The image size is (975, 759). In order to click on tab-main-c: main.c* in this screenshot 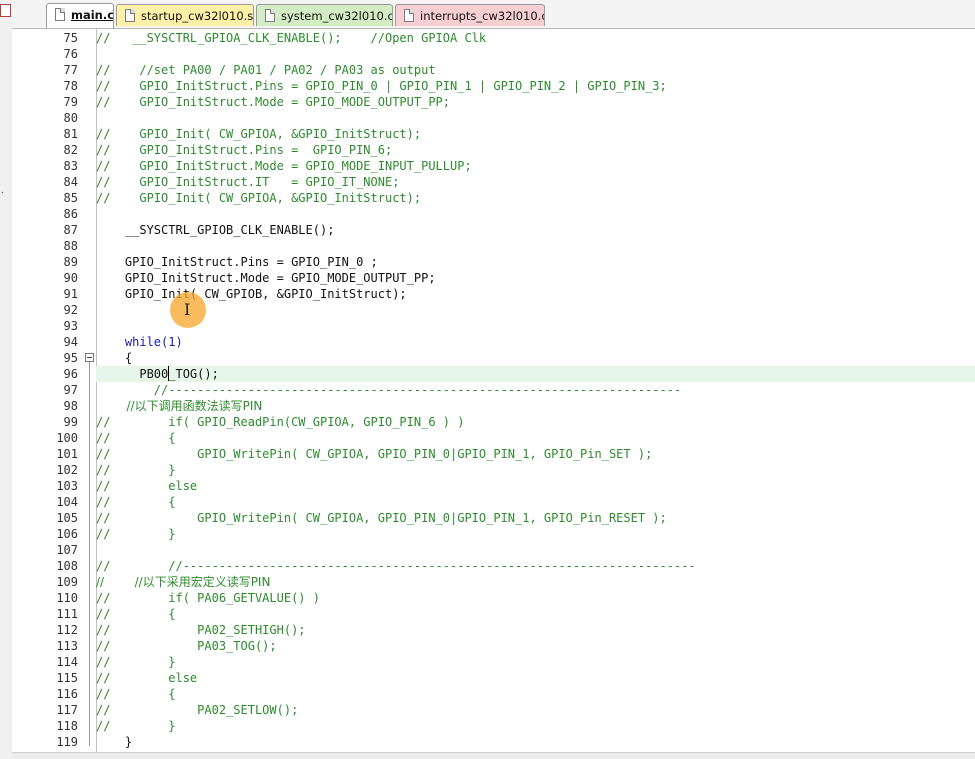, I will do `click(80, 15)`.